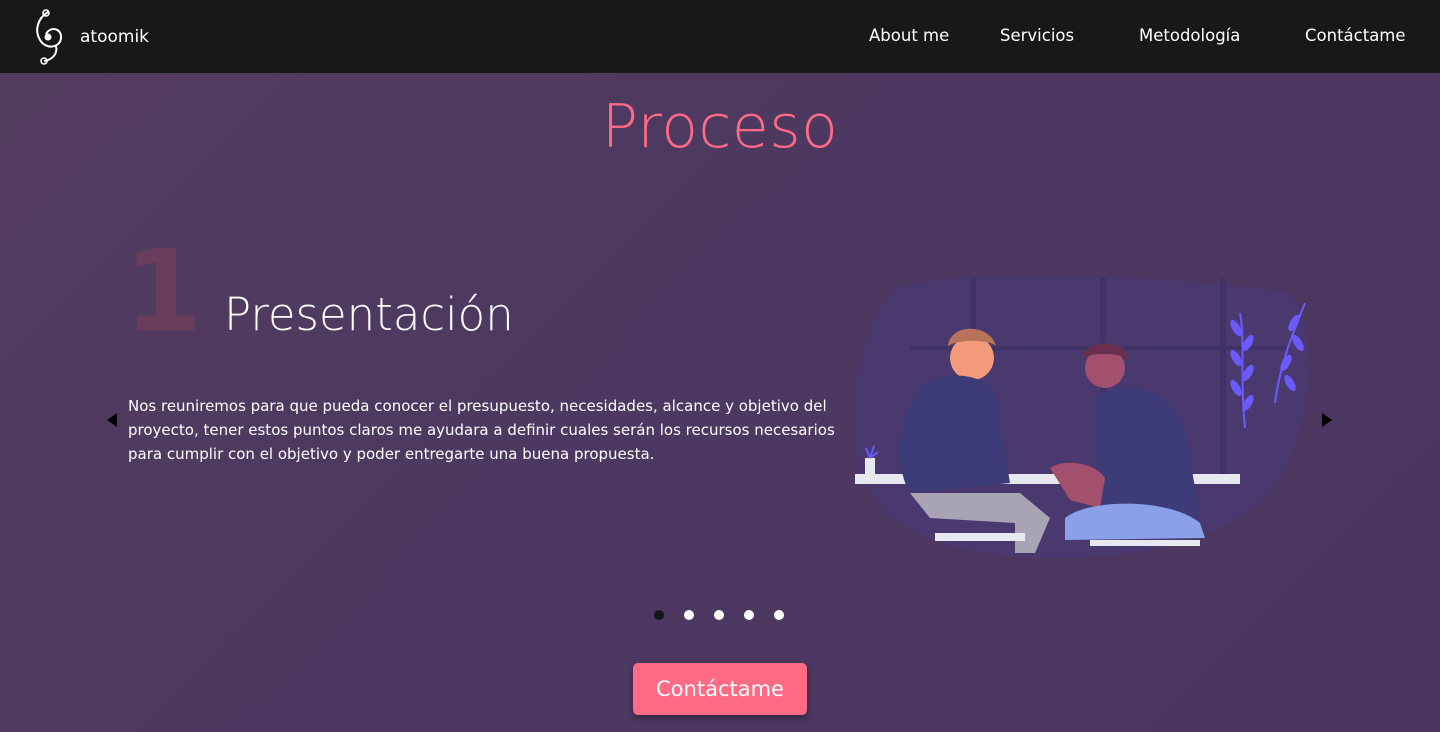  I want to click on nav-link-about: About me, so click(909, 35).